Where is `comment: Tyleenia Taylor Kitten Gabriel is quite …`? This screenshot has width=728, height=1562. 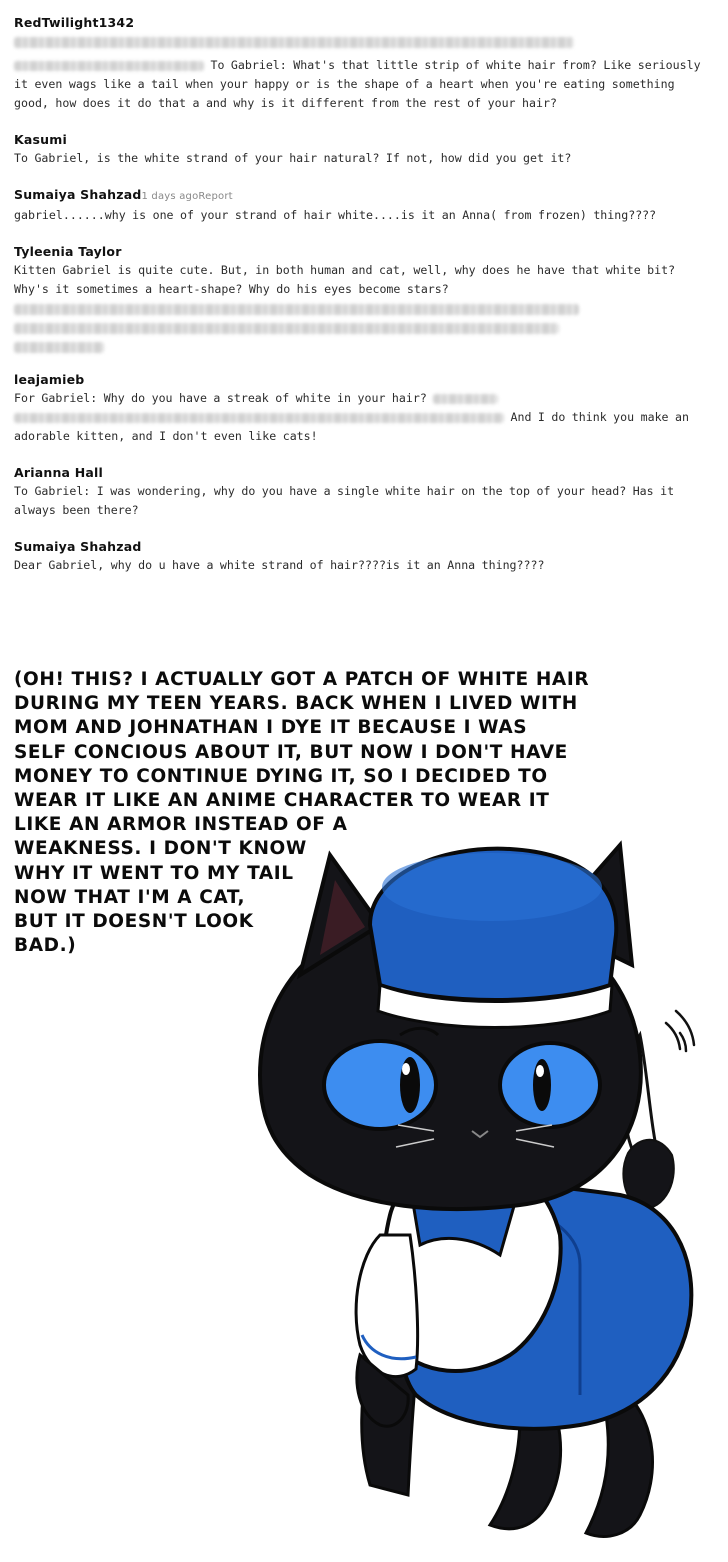
comment: Tyleenia Taylor Kitten Gabriel is quite … is located at coordinates (359, 298).